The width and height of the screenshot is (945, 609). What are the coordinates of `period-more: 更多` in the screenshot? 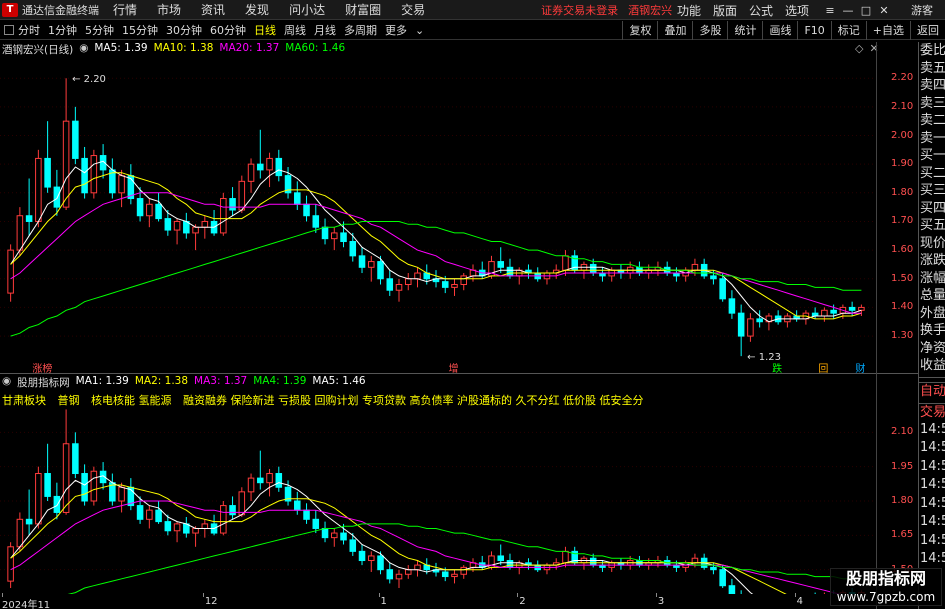 It's located at (396, 30).